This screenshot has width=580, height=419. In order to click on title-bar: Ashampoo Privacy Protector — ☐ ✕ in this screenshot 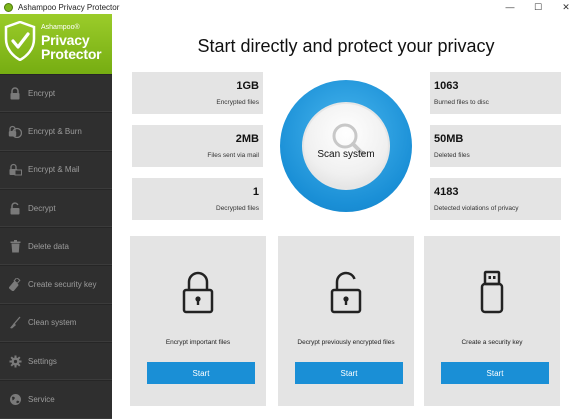, I will do `click(290, 7)`.